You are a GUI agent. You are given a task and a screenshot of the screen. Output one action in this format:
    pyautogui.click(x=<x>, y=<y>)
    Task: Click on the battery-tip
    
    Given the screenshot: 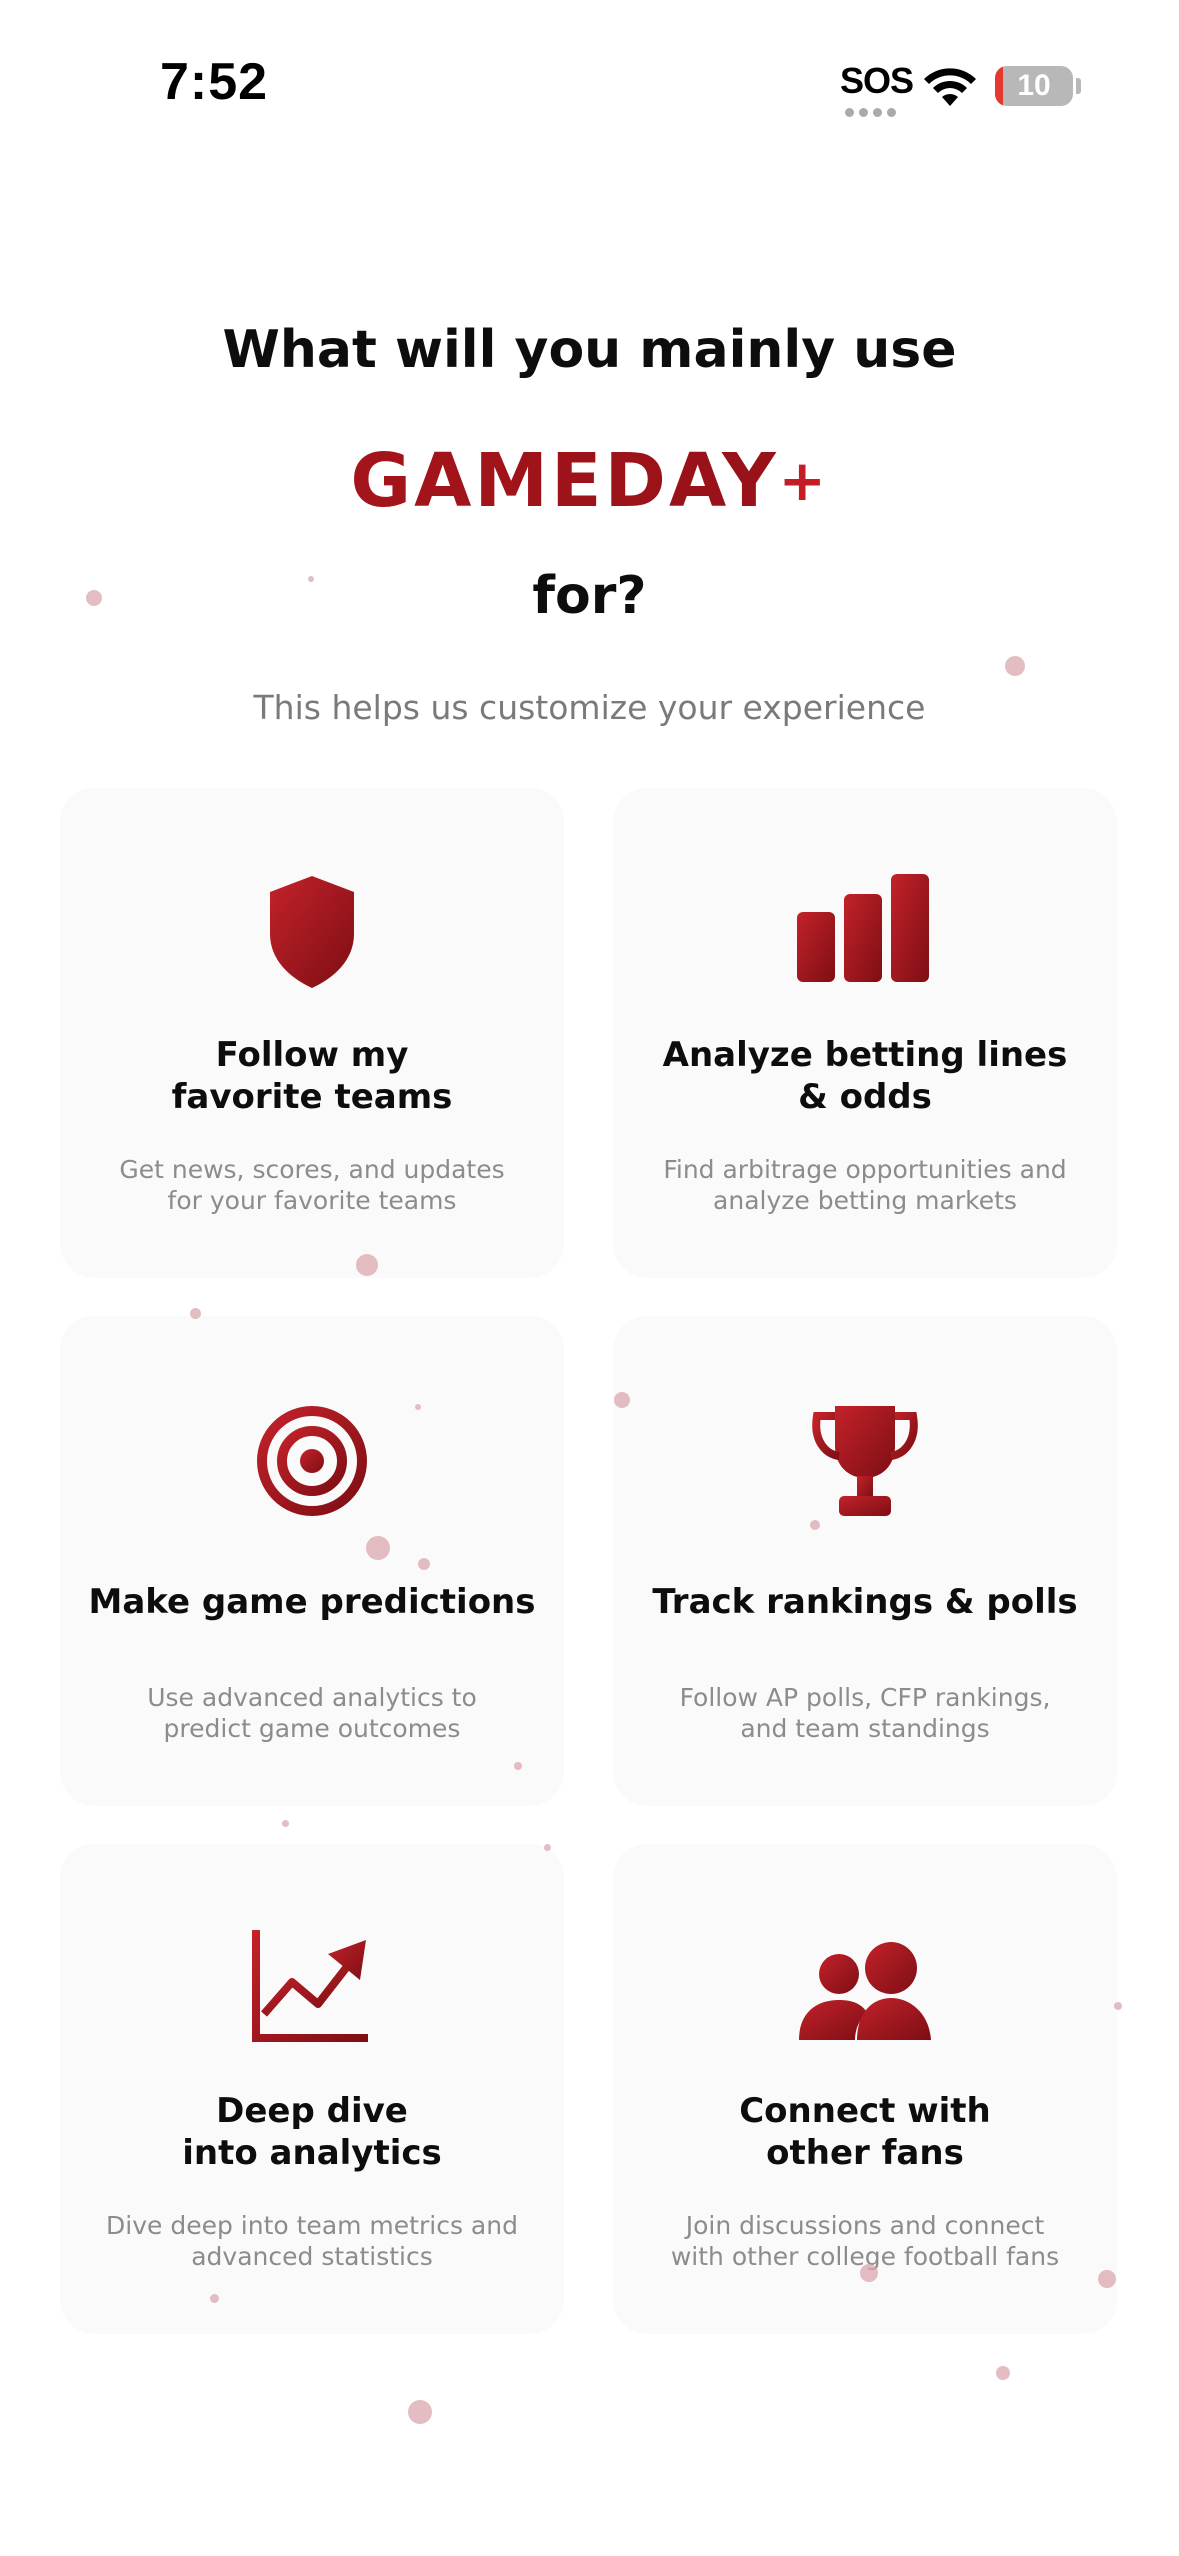 What is the action you would take?
    pyautogui.click(x=1078, y=86)
    